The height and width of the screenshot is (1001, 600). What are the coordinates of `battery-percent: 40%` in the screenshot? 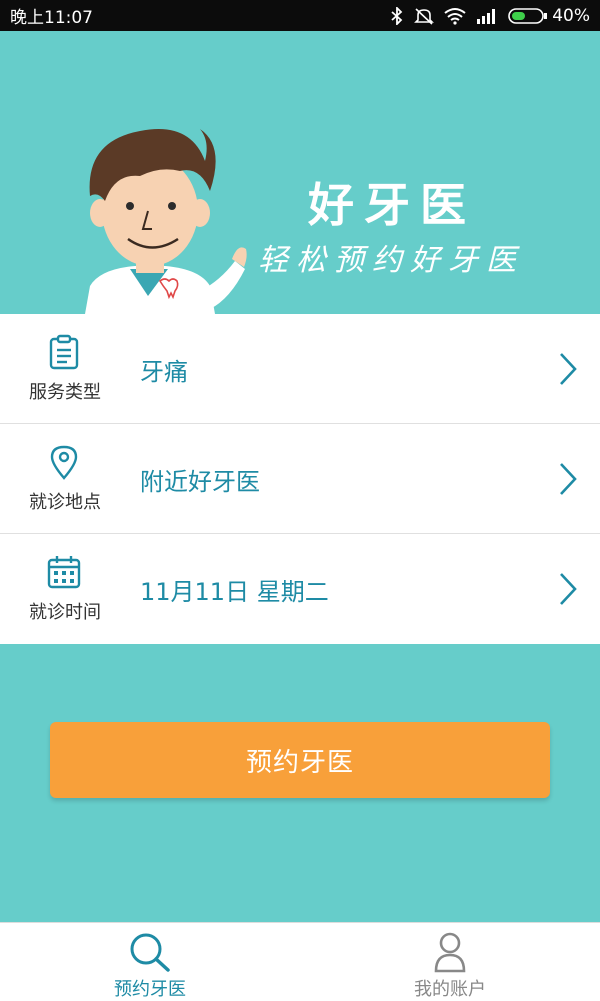 It's located at (571, 15).